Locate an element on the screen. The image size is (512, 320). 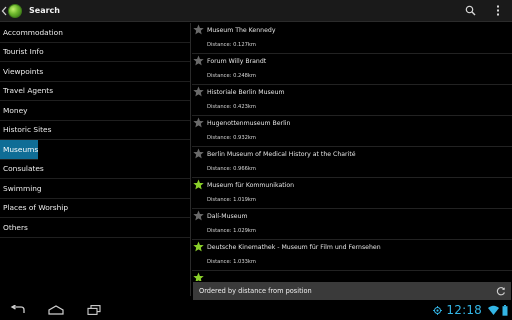
recent-apps-icon is located at coordinates (94, 310).